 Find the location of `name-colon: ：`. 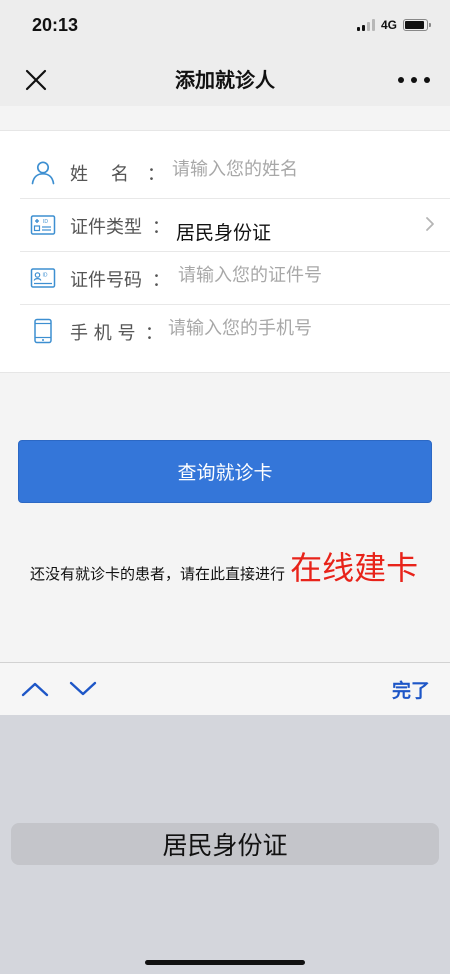

name-colon: ： is located at coordinates (156, 174).